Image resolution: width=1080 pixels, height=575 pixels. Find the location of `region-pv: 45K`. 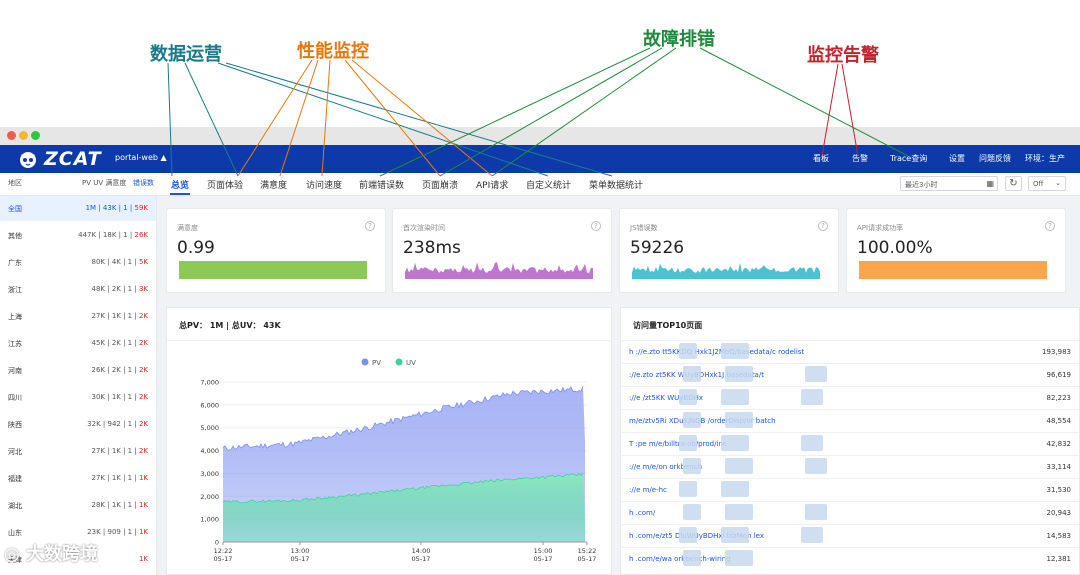

region-pv: 45K is located at coordinates (98, 343).